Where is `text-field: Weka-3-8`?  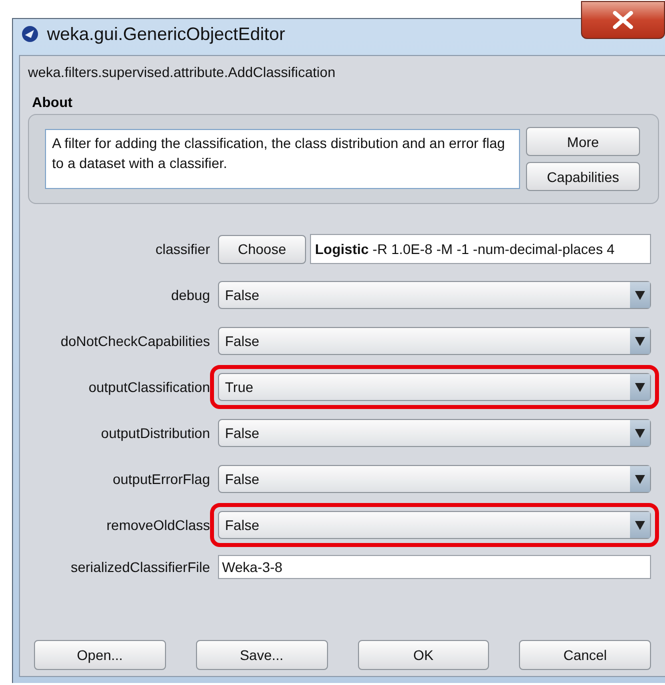
text-field: Weka-3-8 is located at coordinates (434, 567).